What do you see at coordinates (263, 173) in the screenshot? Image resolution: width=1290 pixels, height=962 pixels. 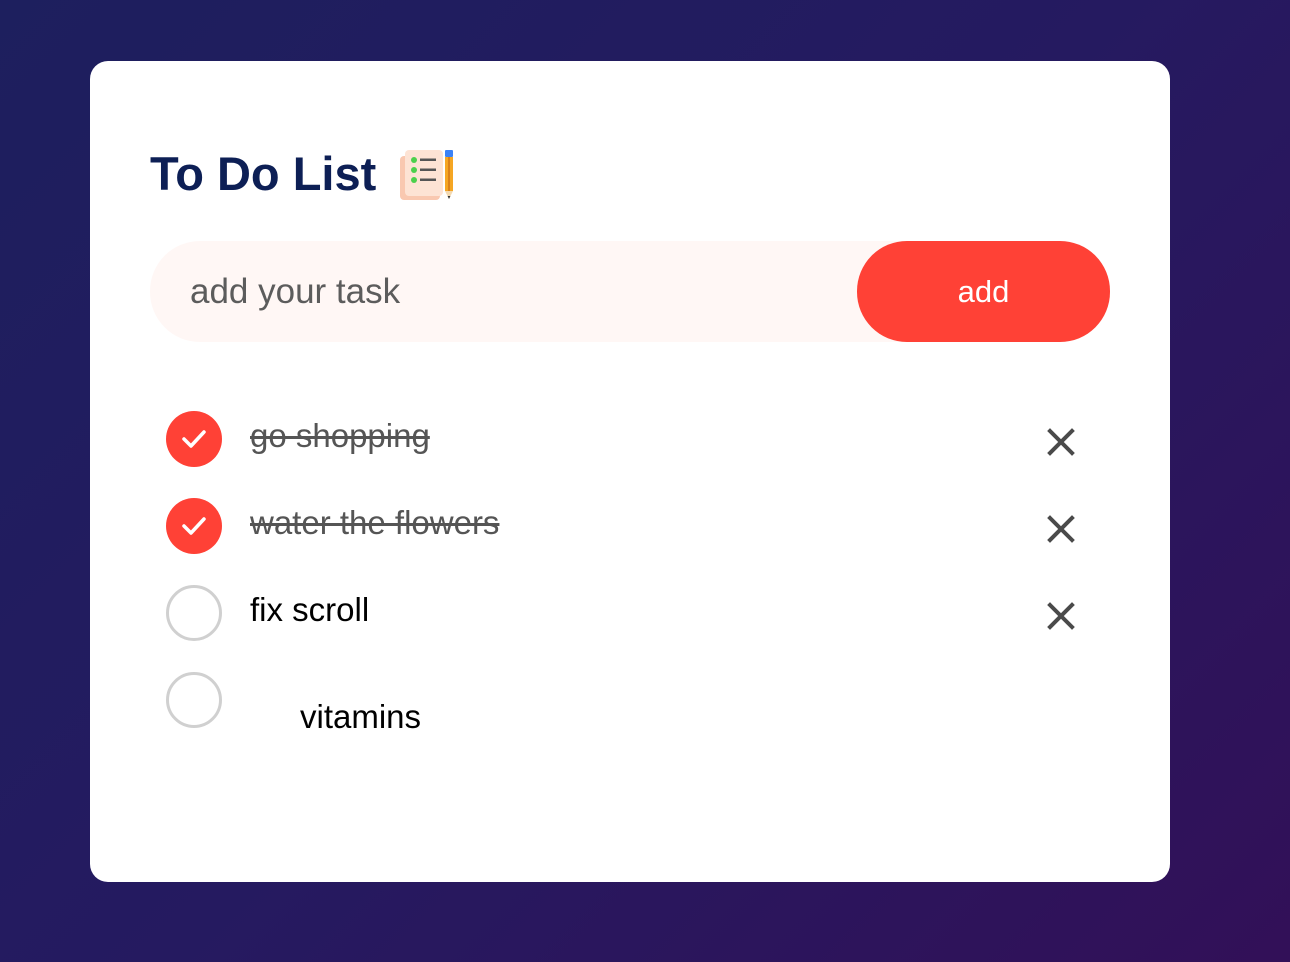 I see `page-title: To Do List` at bounding box center [263, 173].